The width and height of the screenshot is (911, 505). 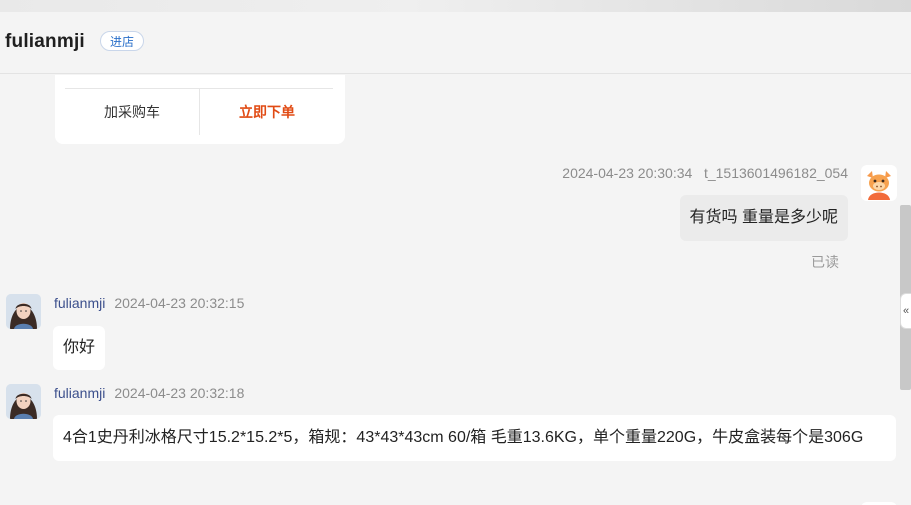 I want to click on shop-name: fulianmji, so click(x=45, y=41).